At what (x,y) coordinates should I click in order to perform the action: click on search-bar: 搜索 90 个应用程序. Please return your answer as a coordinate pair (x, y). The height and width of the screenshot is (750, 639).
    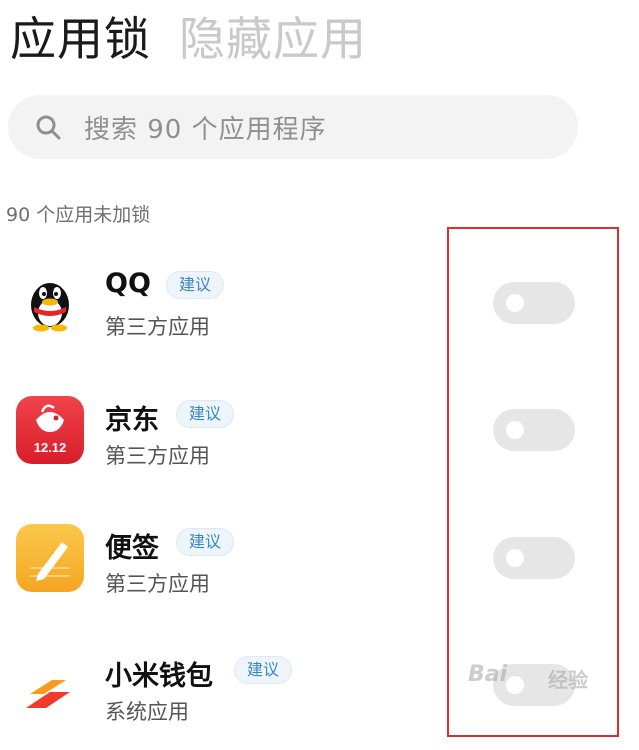
    Looking at the image, I should click on (293, 127).